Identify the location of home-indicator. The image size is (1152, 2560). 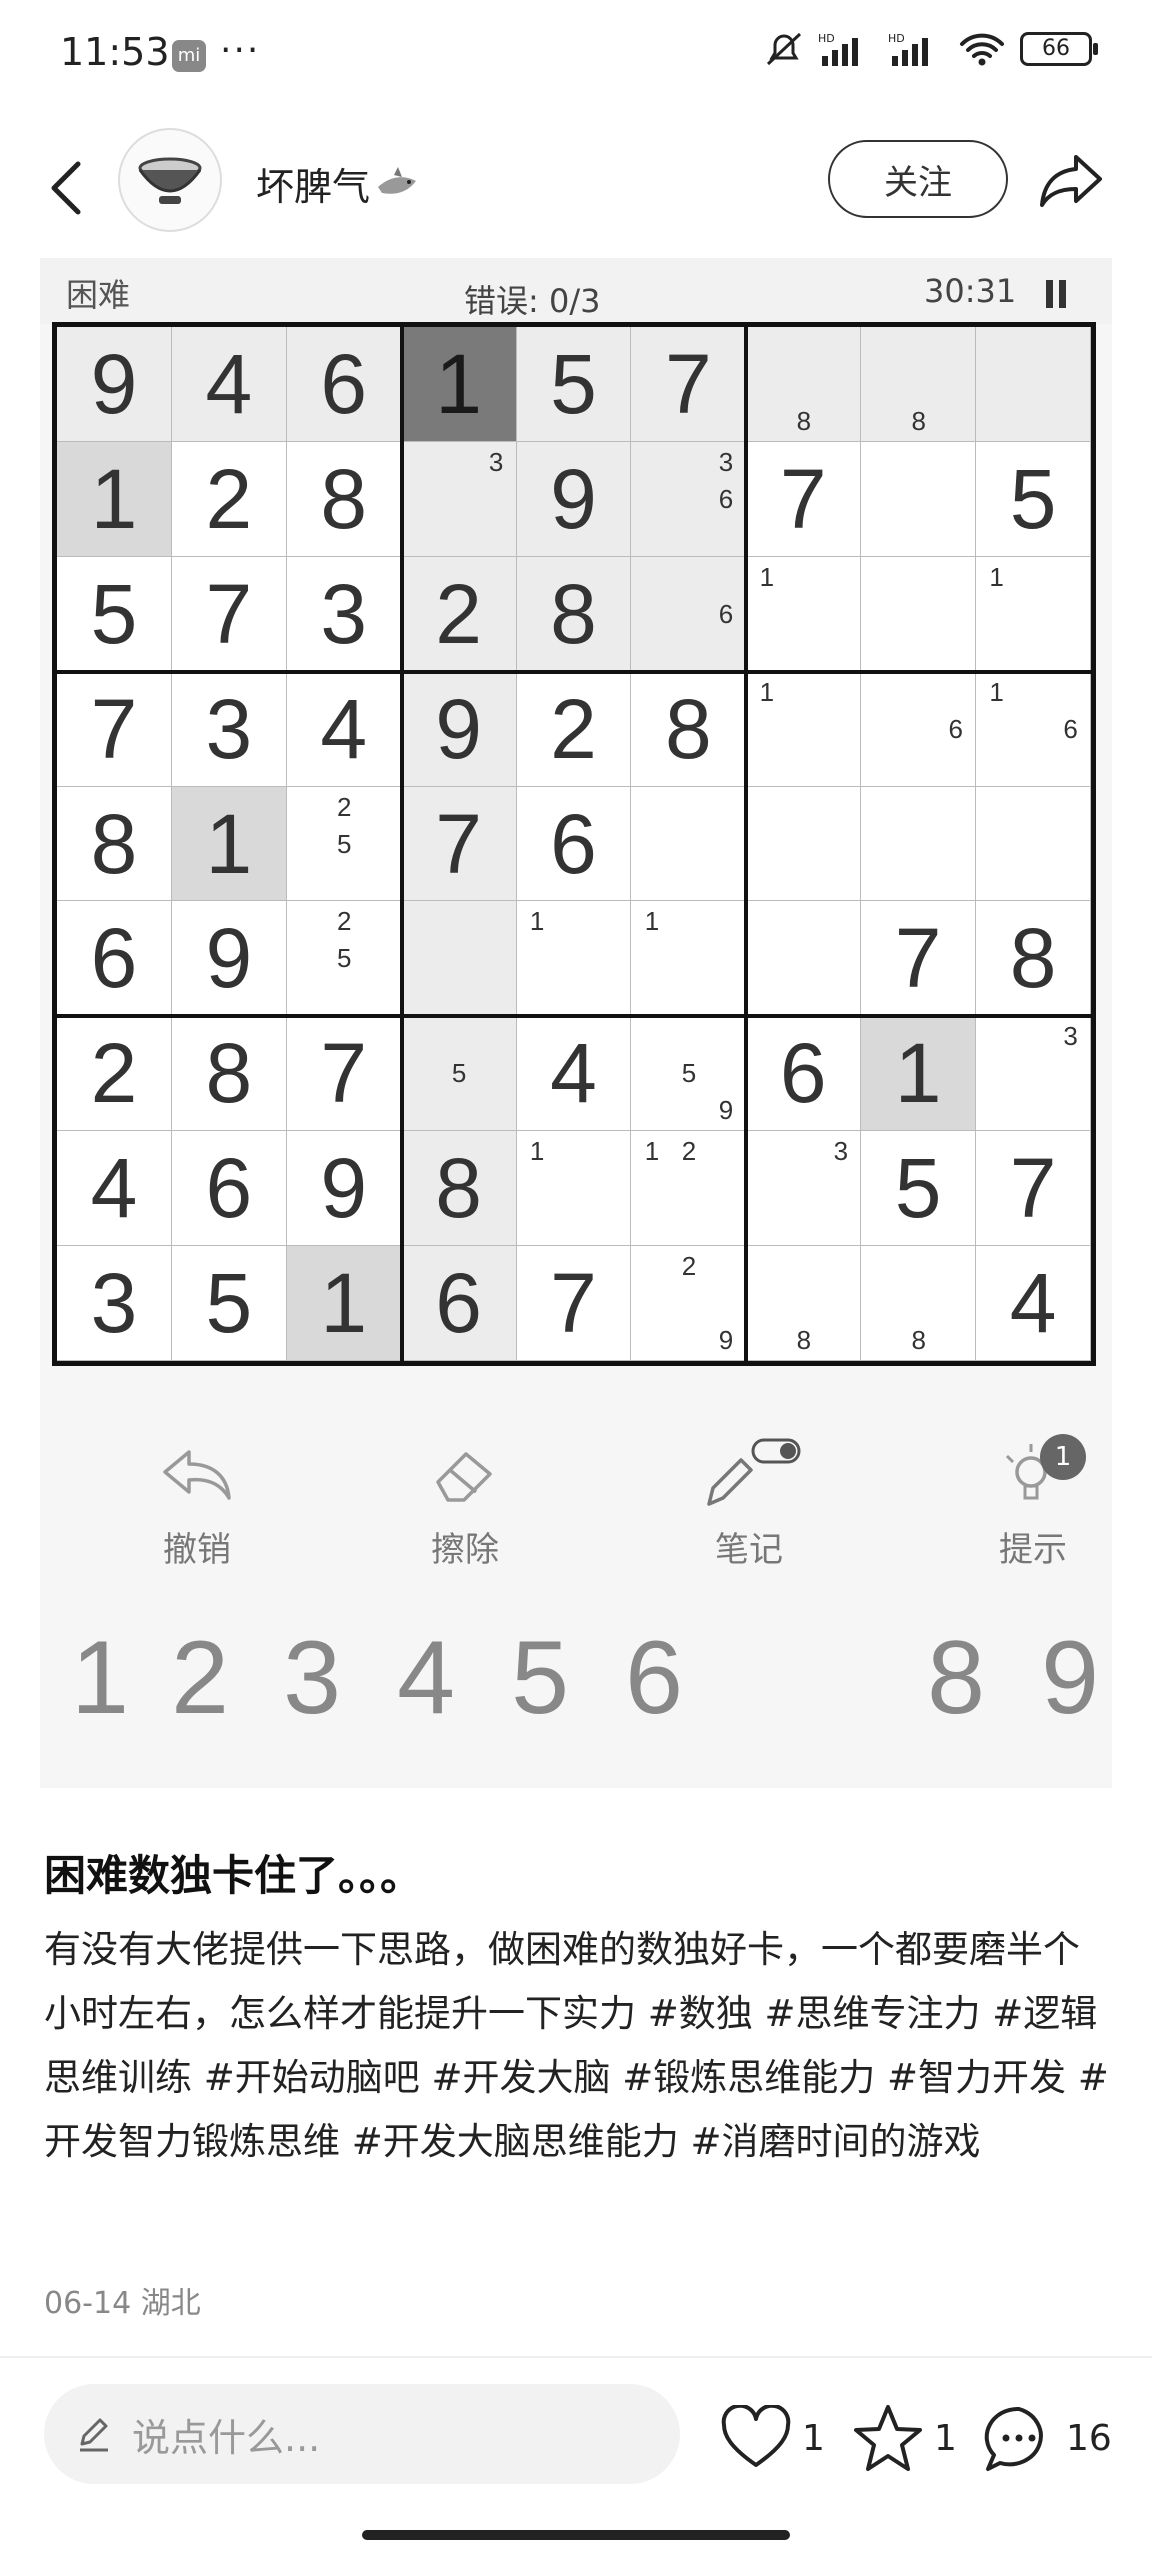
(576, 2535).